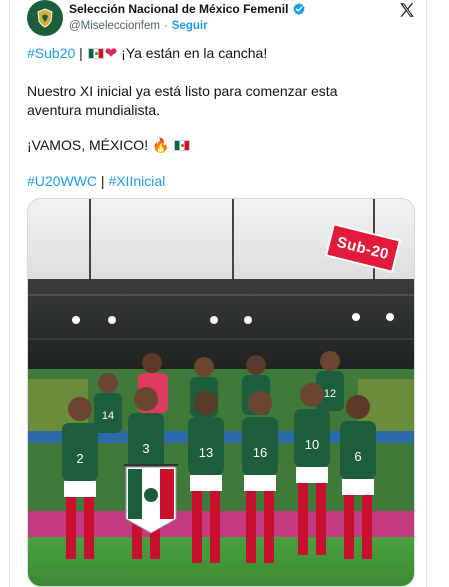 This screenshot has height=587, width=449. Describe the element at coordinates (312, 444) in the screenshot. I see `jersey-number: 10` at that location.